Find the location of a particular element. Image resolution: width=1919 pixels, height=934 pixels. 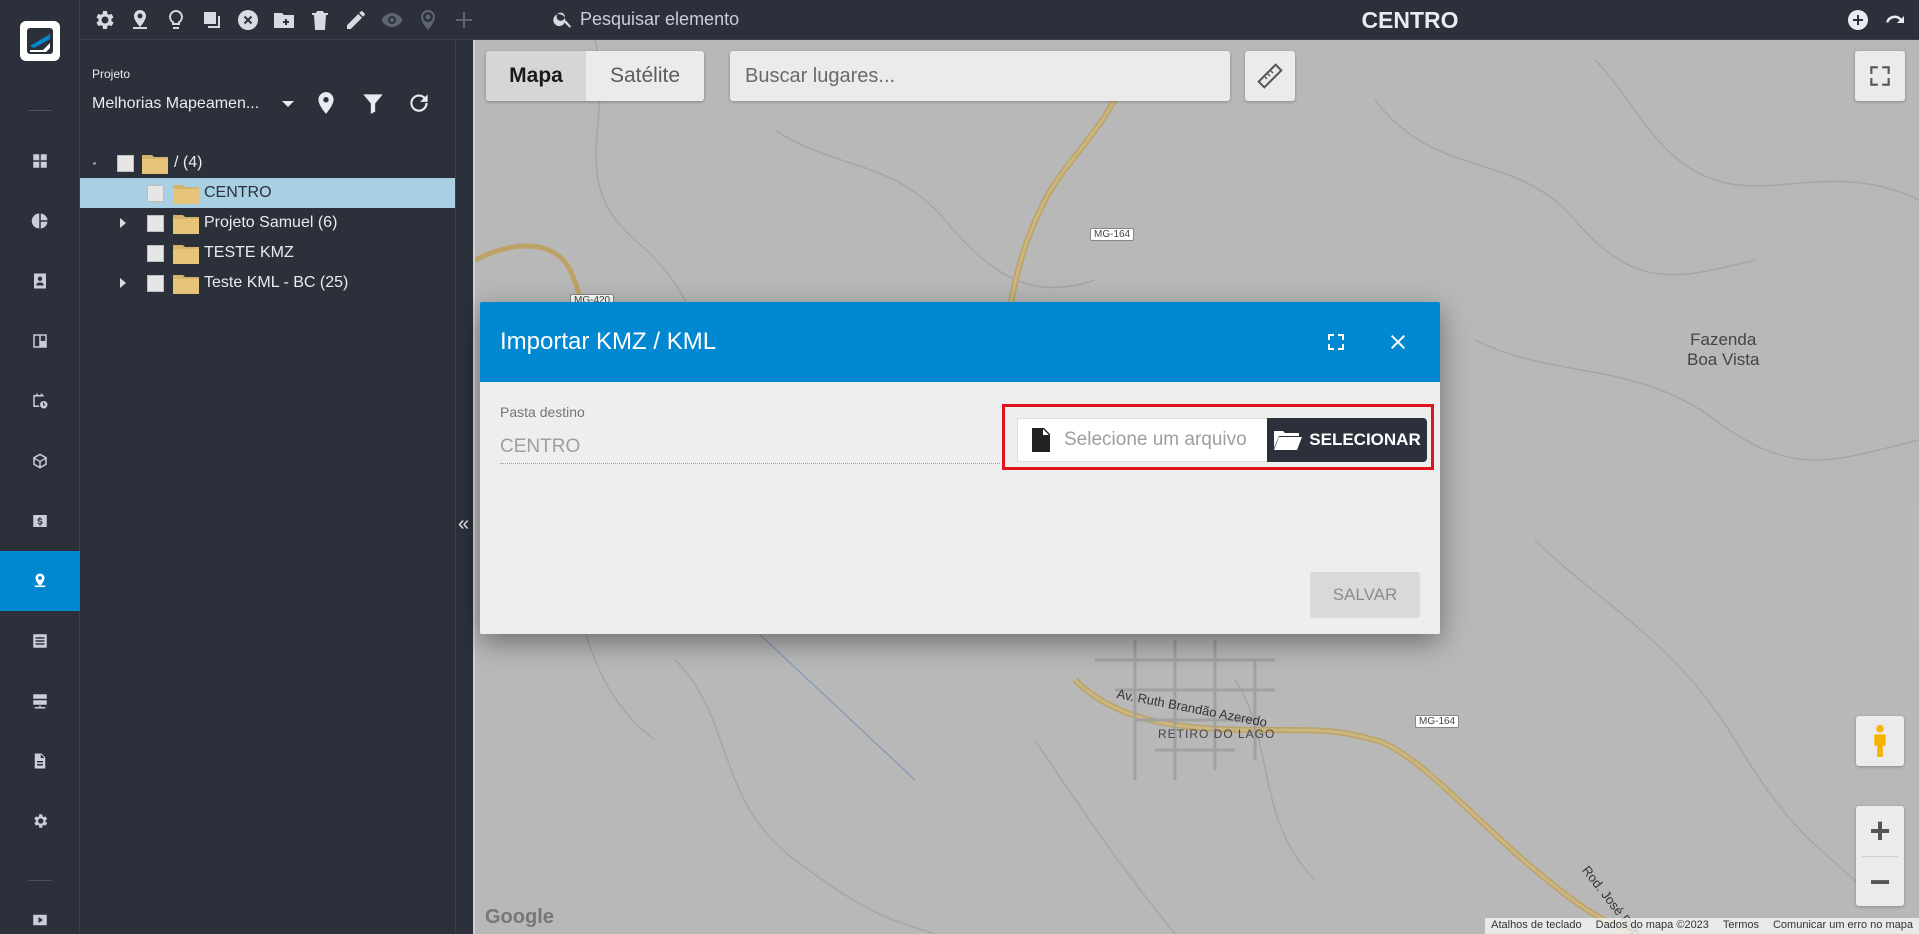

visibility-tool is located at coordinates (392, 20).